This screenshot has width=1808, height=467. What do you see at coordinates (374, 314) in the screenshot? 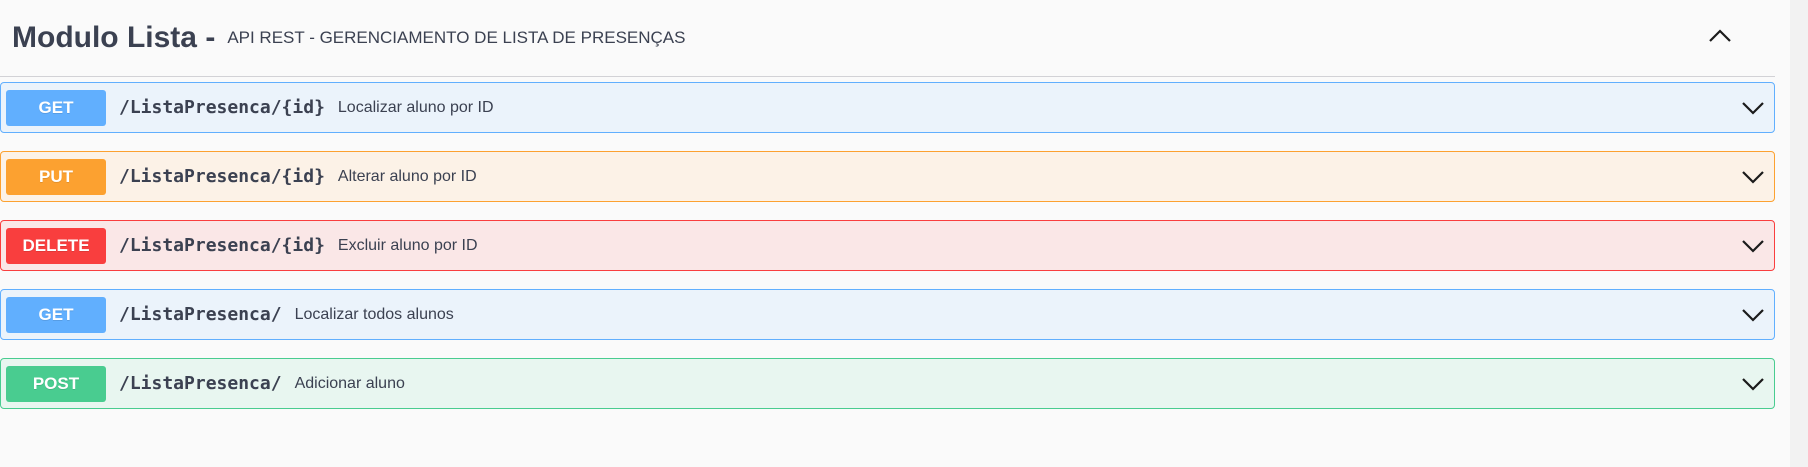
I see `operation-summary: Localizar todos alunos` at bounding box center [374, 314].